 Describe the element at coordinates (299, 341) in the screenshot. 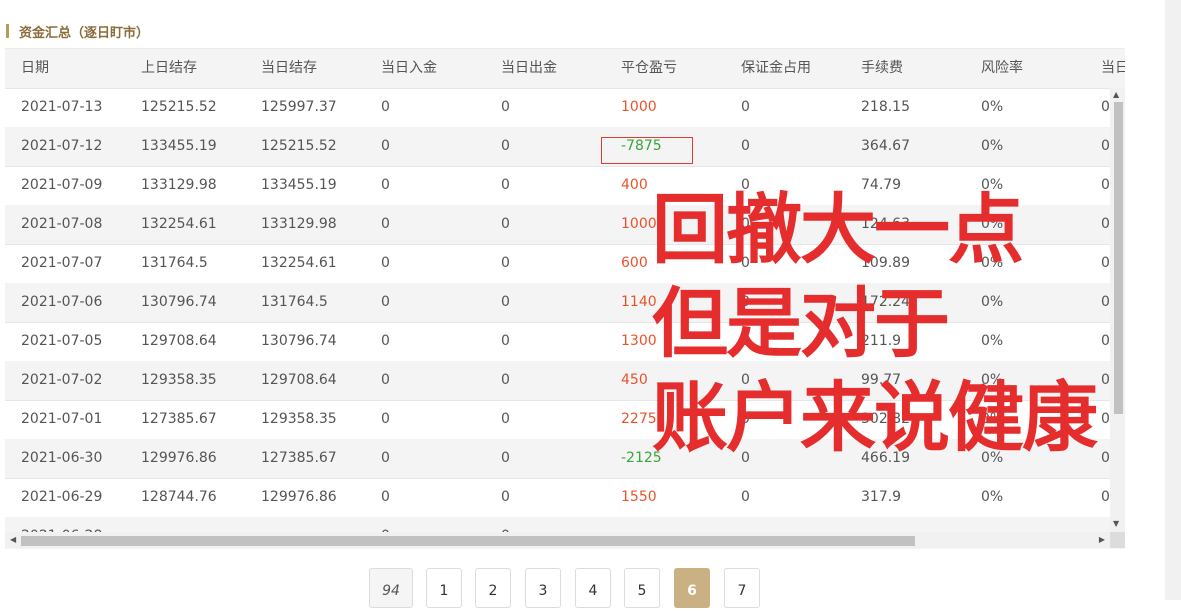

I see `cell-balance: 130796.74` at that location.